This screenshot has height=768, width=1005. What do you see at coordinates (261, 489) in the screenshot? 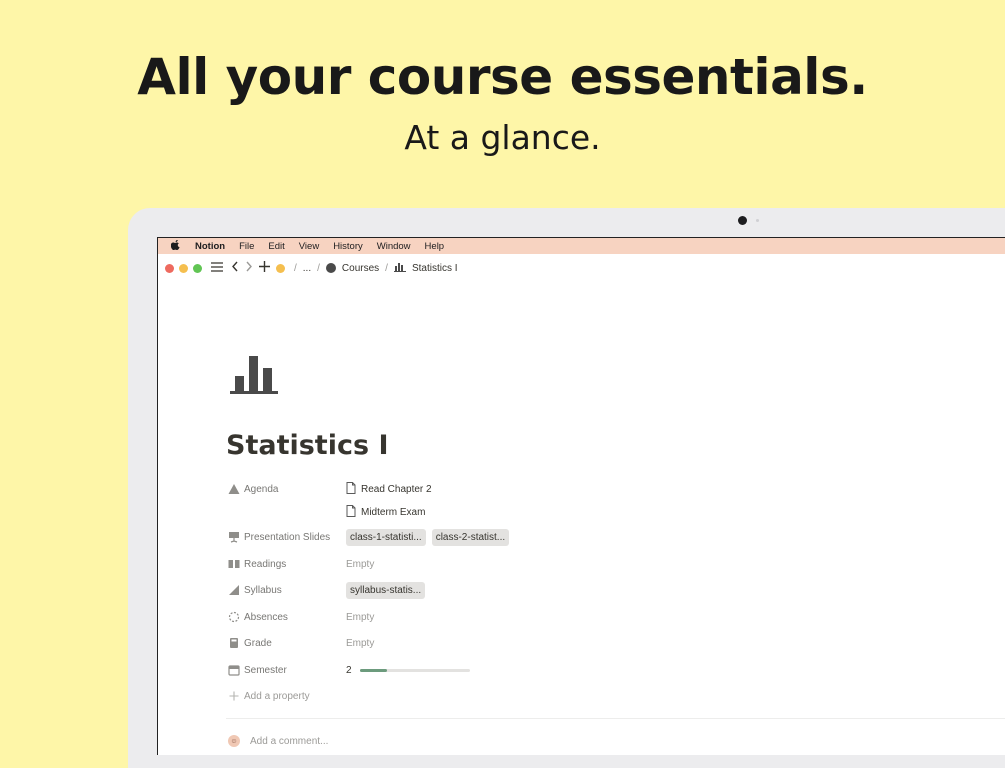
I see `property-label-text: Agenda` at bounding box center [261, 489].